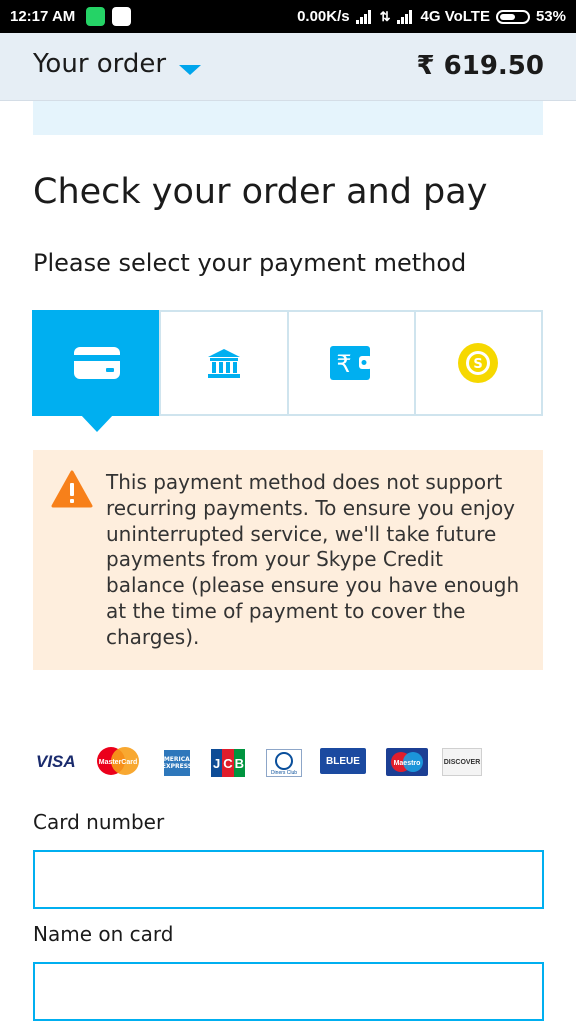 Image resolution: width=576 pixels, height=1024 pixels. I want to click on svg-text: S, so click(478, 364).